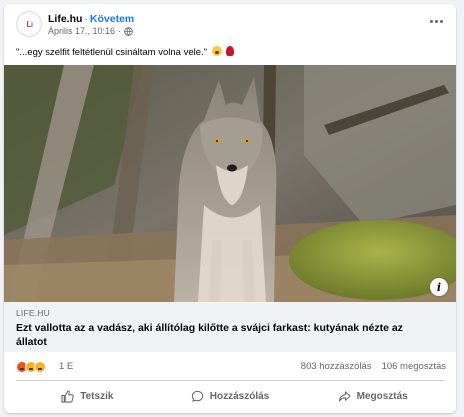  I want to click on care-reaction-icon, so click(40, 367).